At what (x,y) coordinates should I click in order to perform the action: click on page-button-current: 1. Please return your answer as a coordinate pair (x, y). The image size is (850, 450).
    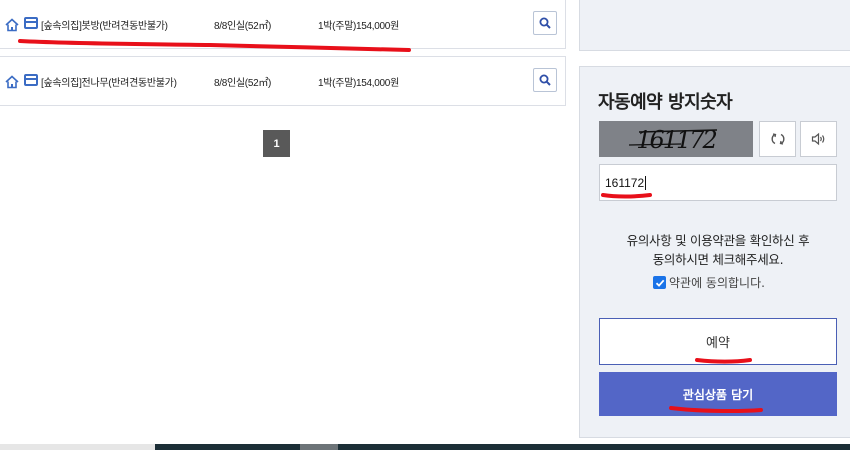
    Looking at the image, I should click on (276, 143).